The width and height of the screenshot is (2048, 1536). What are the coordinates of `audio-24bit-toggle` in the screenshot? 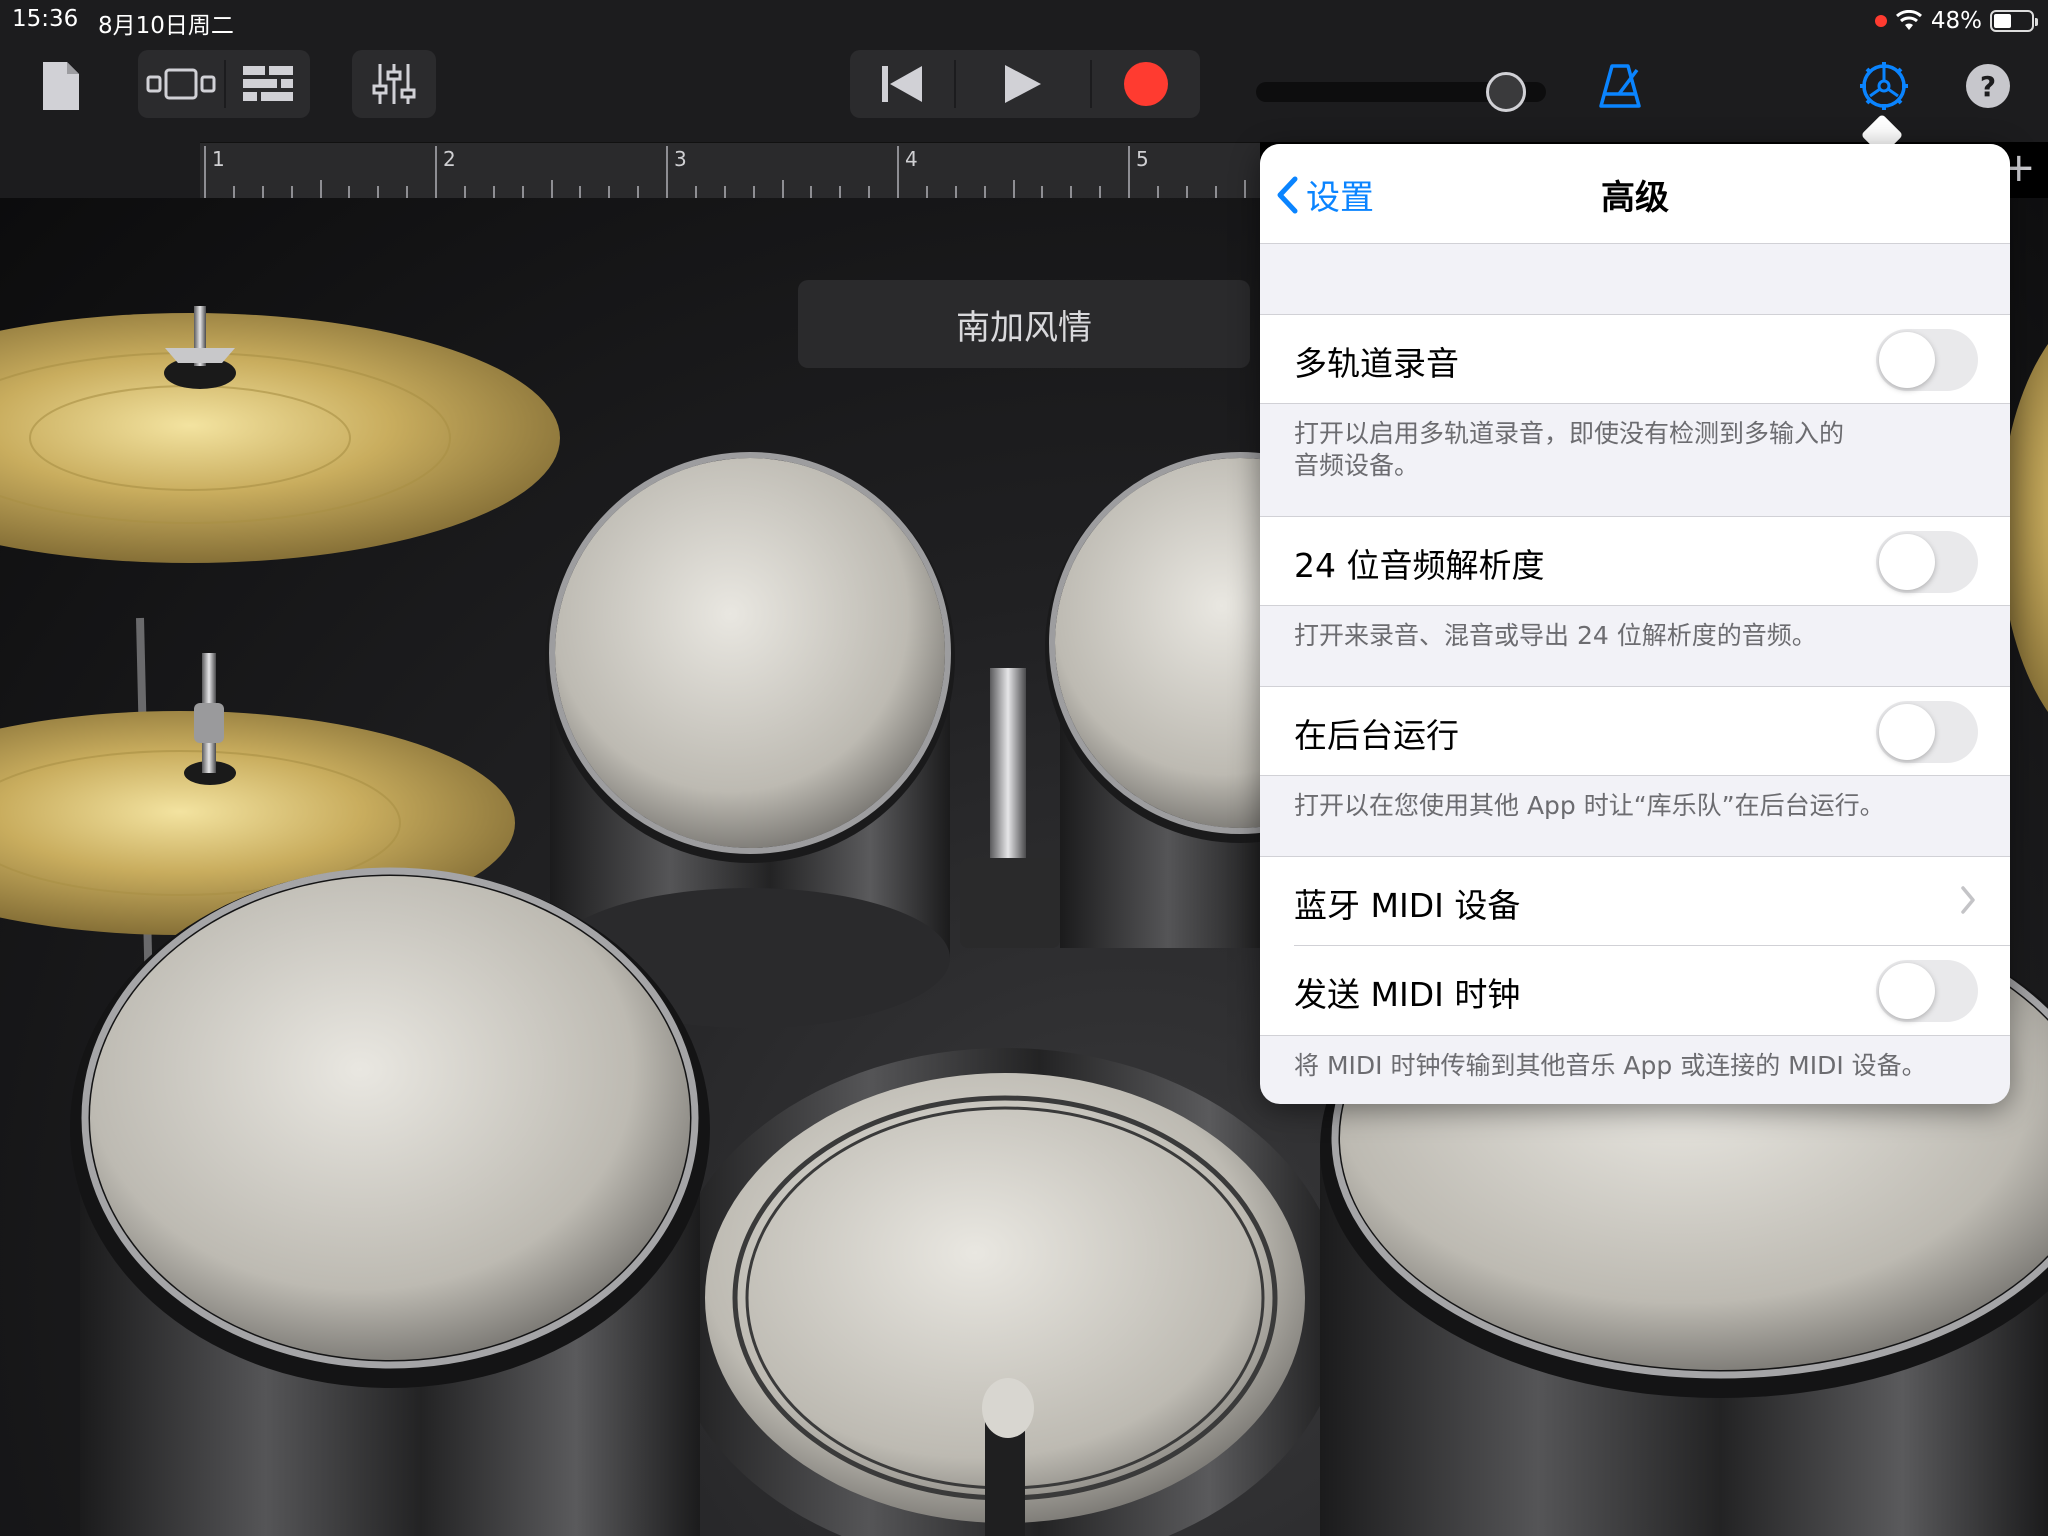 It's located at (1927, 562).